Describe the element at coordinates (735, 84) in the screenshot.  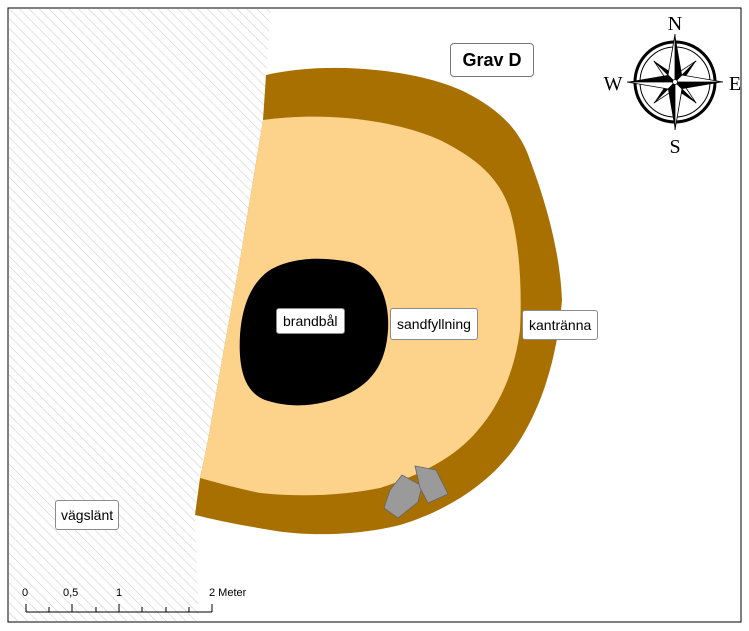
I see `compass-e: E` at that location.